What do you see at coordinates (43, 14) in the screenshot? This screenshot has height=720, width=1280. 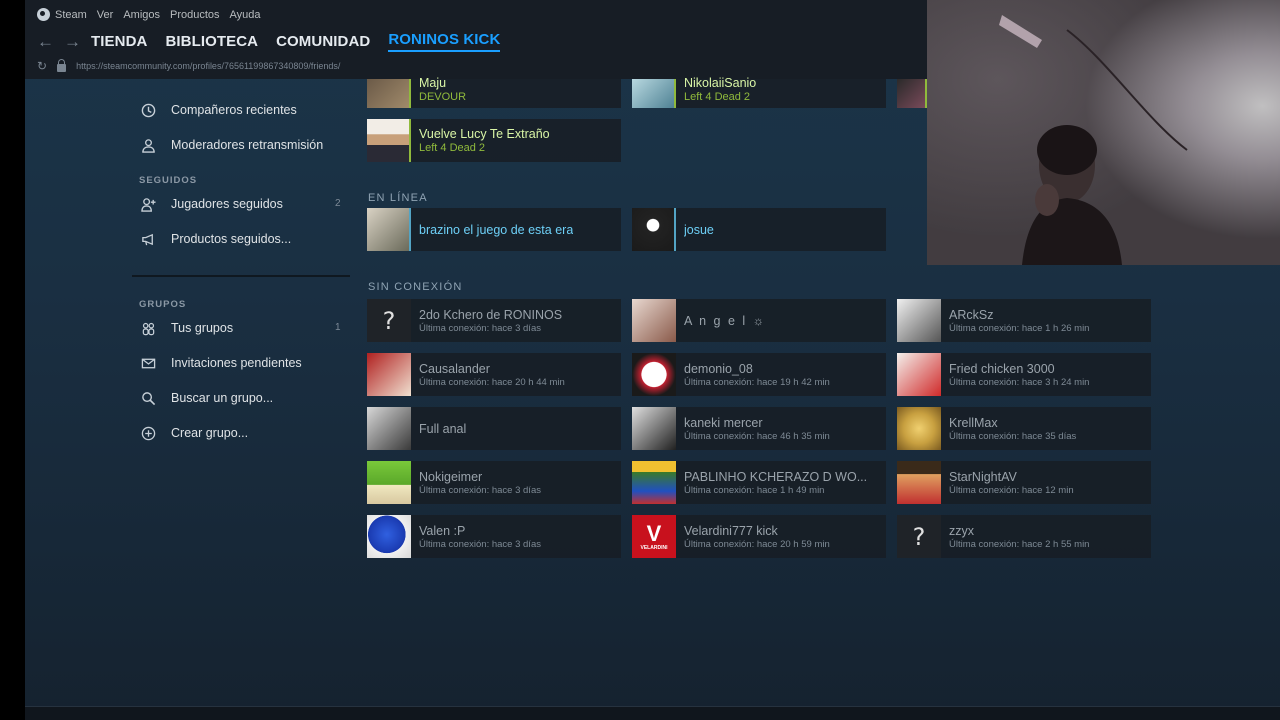 I see `steam-logo-icon` at bounding box center [43, 14].